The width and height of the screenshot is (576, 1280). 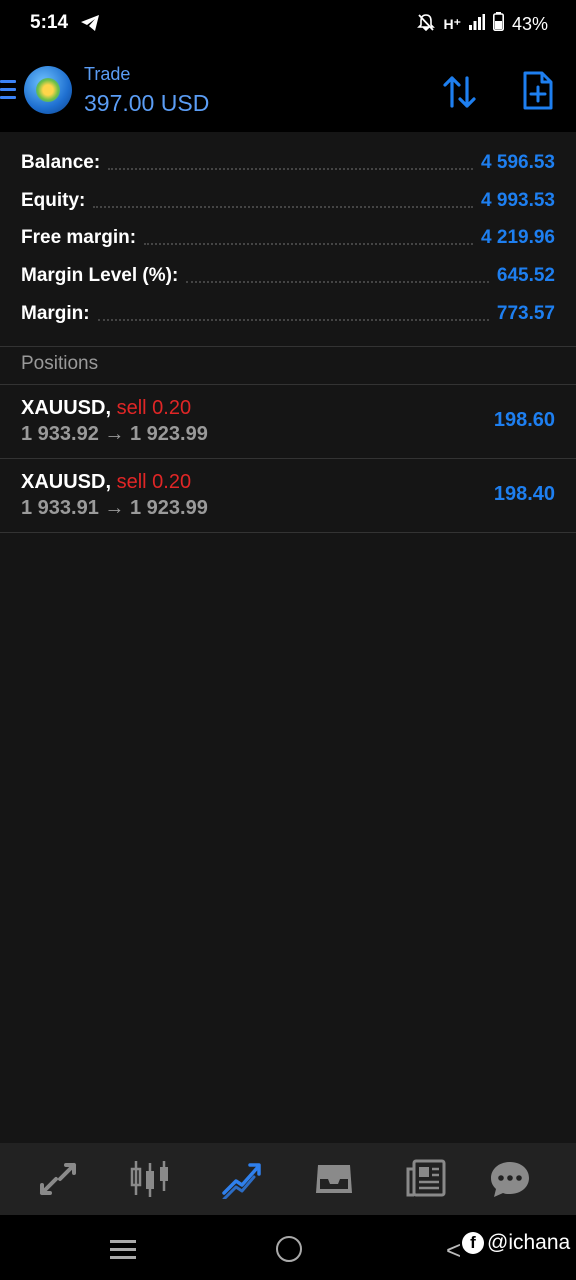 What do you see at coordinates (288, 163) in the screenshot?
I see `summary-row-balance: Balance: 4 596.53` at bounding box center [288, 163].